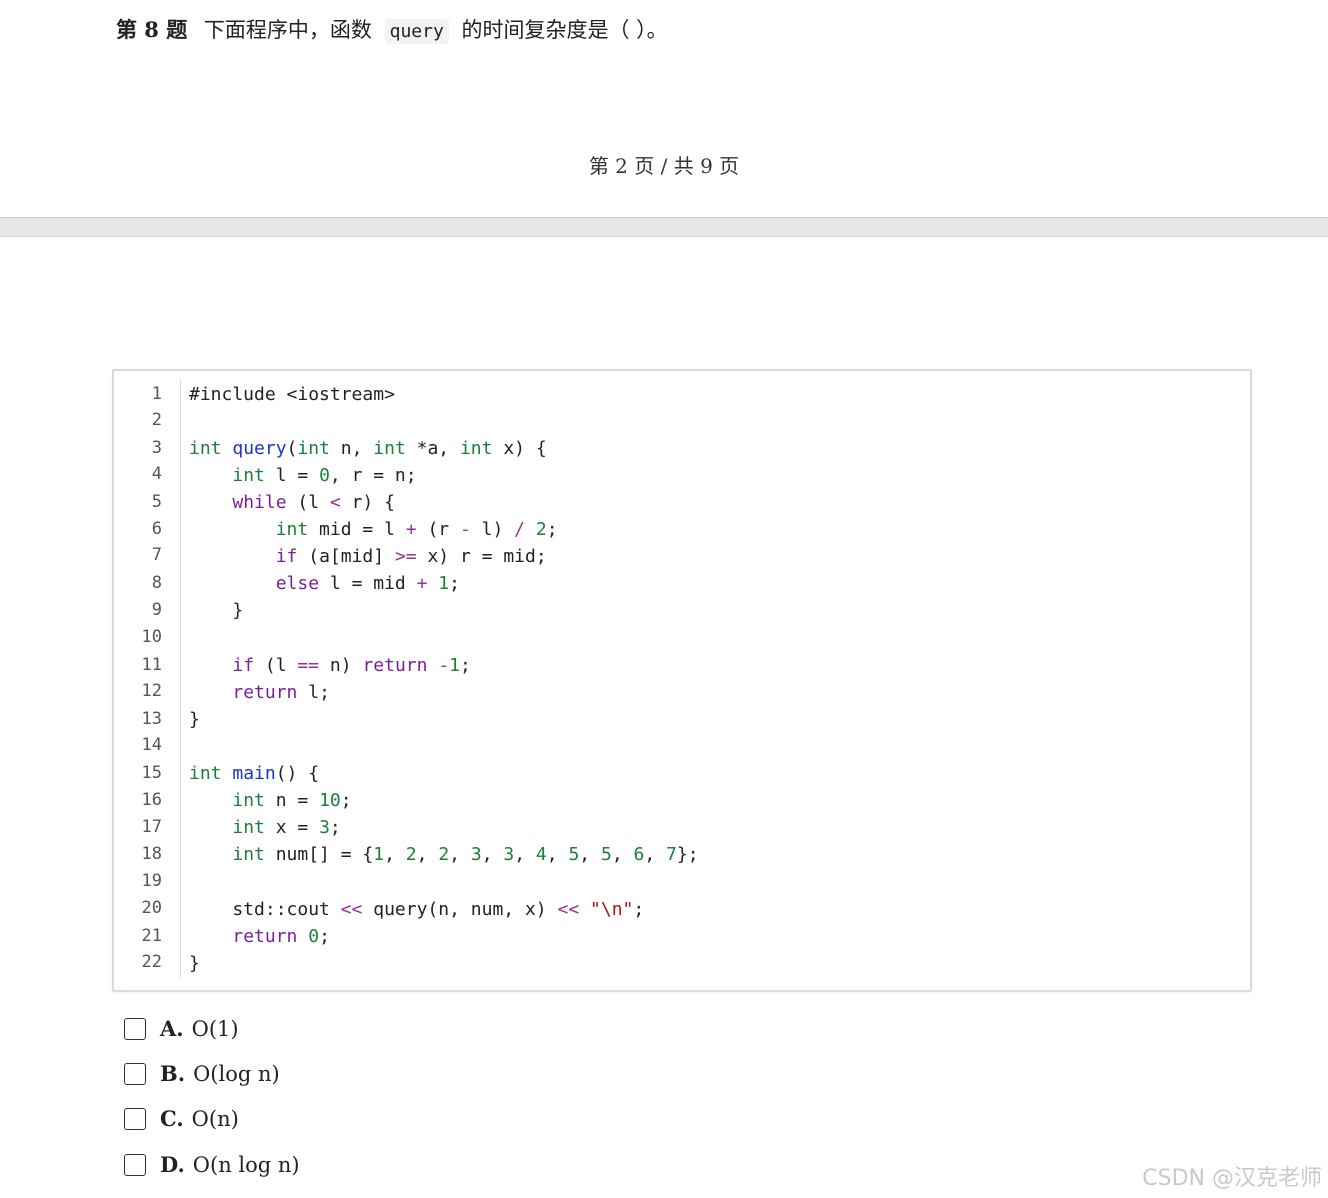 This screenshot has width=1328, height=1198. What do you see at coordinates (215, 1028) in the screenshot?
I see `option-expression: O(1)` at bounding box center [215, 1028].